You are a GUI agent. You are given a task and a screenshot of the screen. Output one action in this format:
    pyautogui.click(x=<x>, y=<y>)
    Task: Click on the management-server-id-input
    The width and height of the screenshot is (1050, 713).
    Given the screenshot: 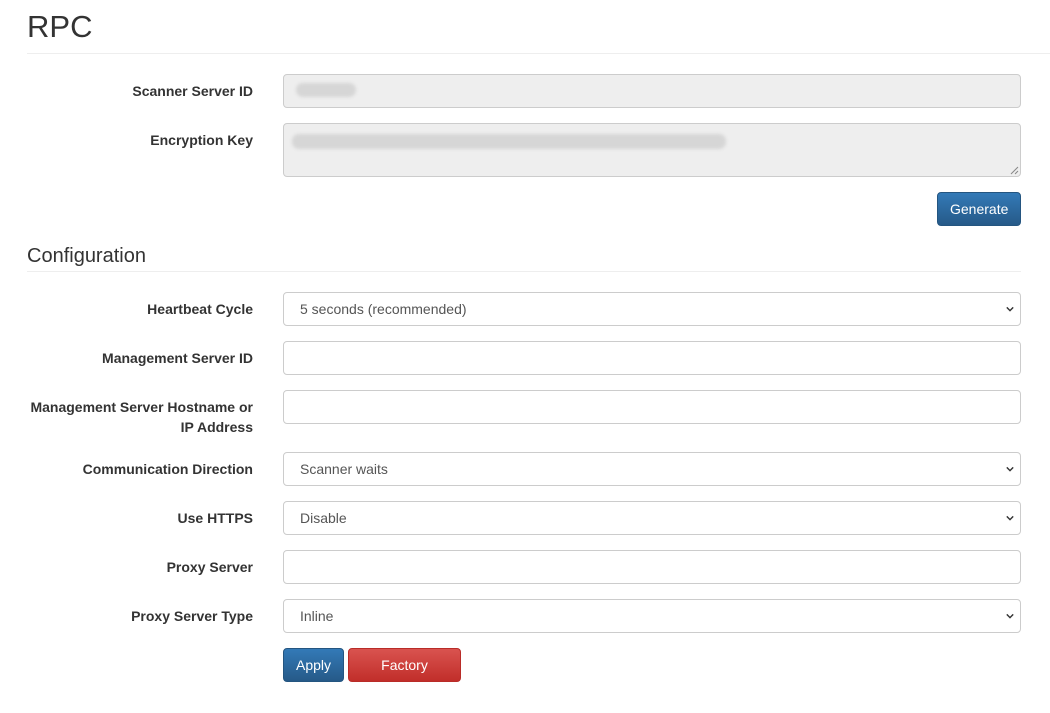 What is the action you would take?
    pyautogui.click(x=652, y=358)
    